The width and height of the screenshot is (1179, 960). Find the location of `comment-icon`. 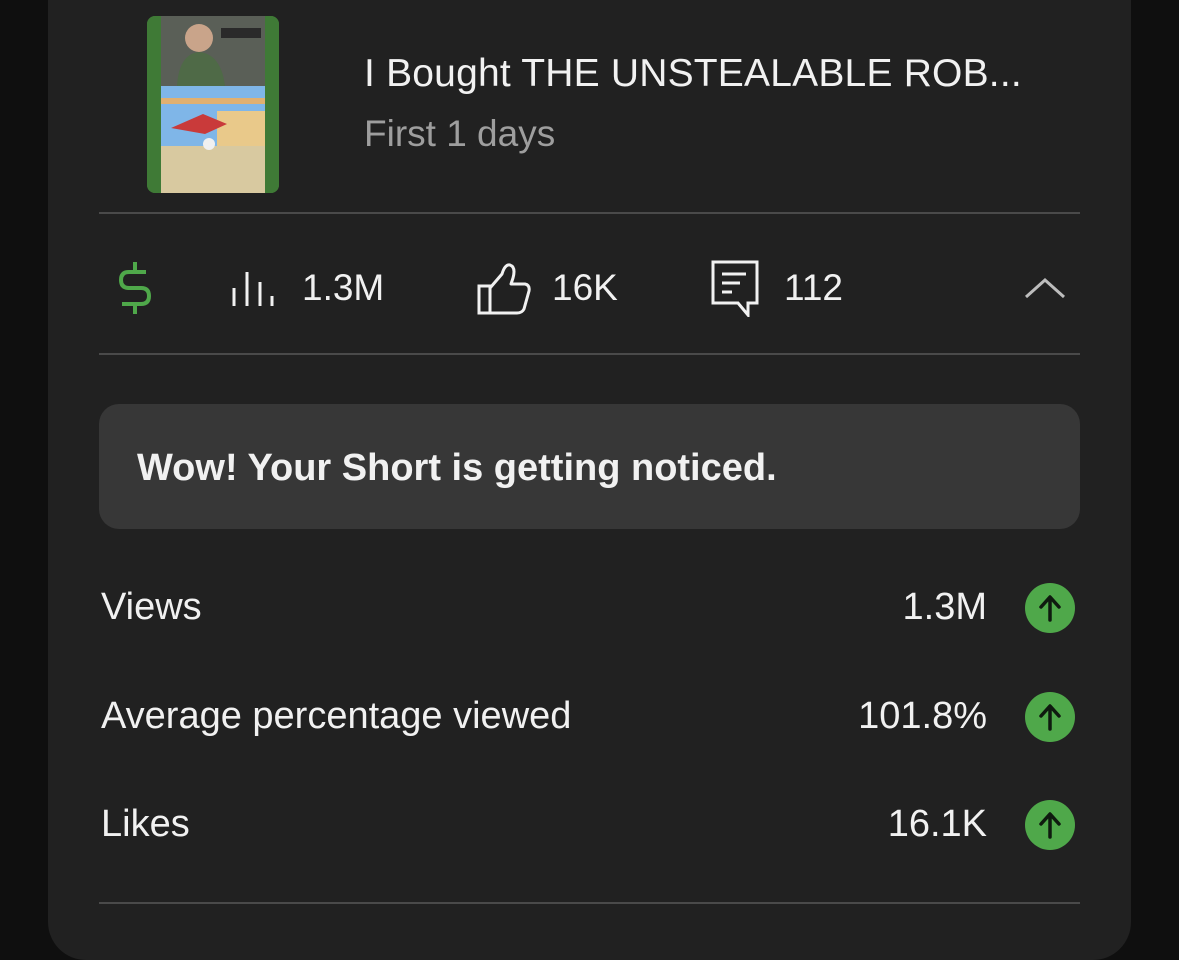

comment-icon is located at coordinates (735, 288).